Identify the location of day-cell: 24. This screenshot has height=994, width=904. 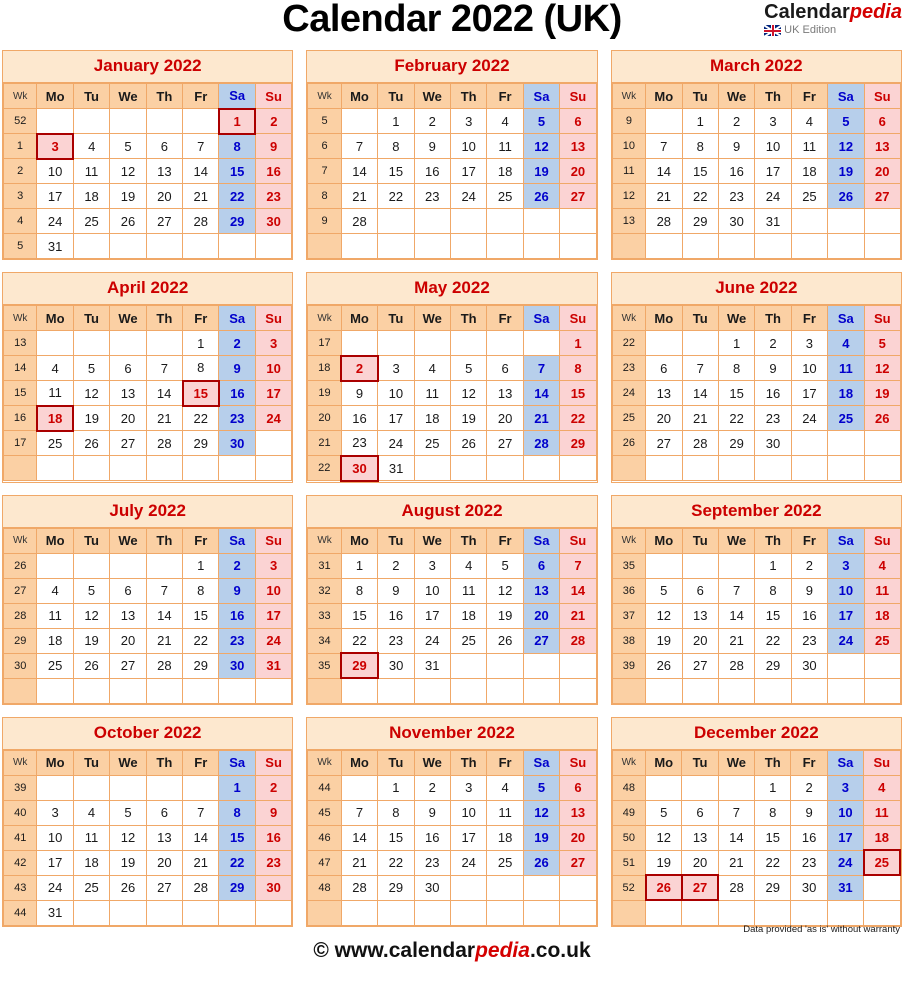
(273, 418).